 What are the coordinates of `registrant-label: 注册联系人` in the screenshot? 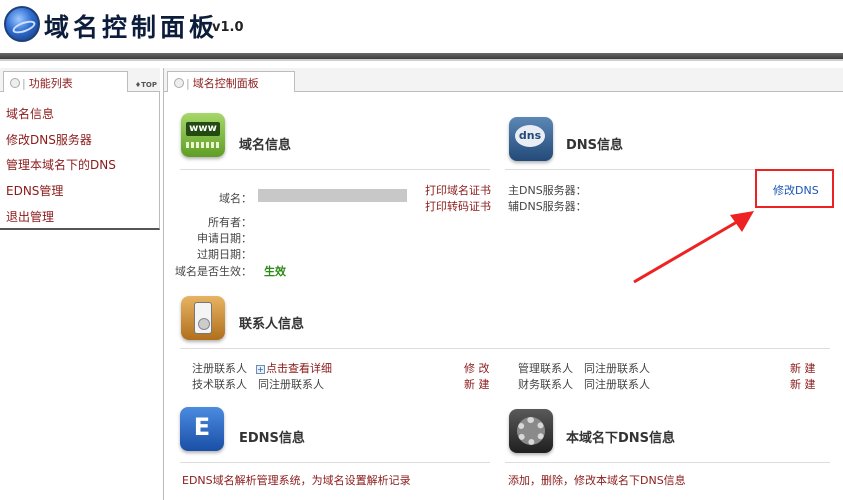 It's located at (219, 368).